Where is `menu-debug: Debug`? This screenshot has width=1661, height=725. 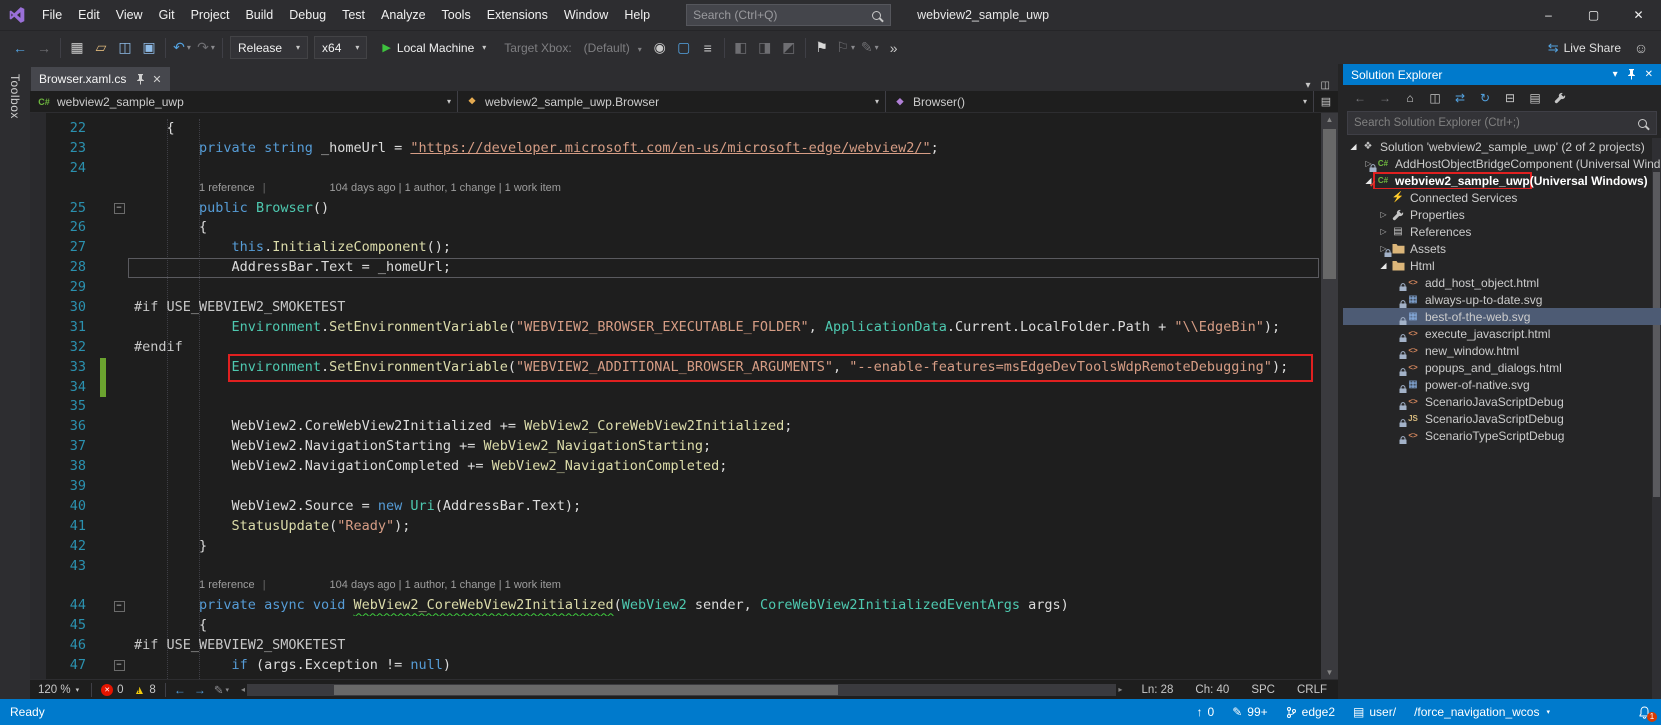 menu-debug: Debug is located at coordinates (307, 15).